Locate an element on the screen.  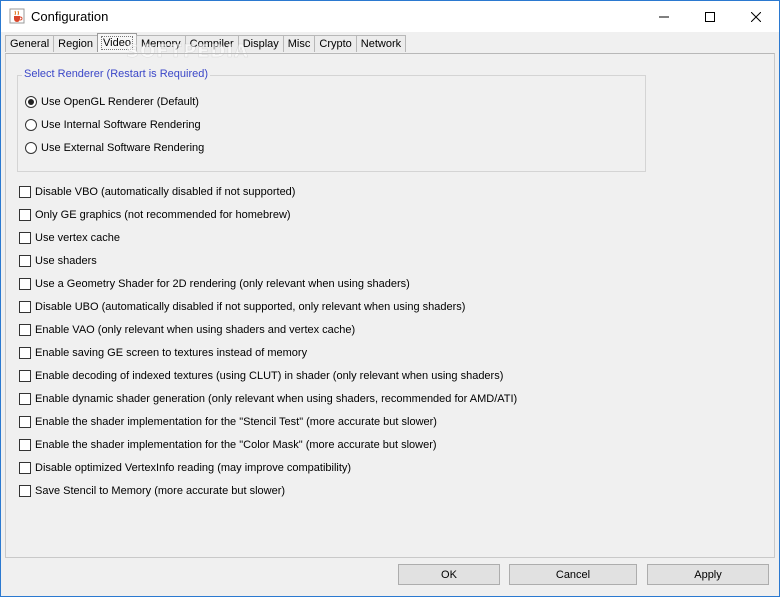
maximize-icon is located at coordinates (710, 16).